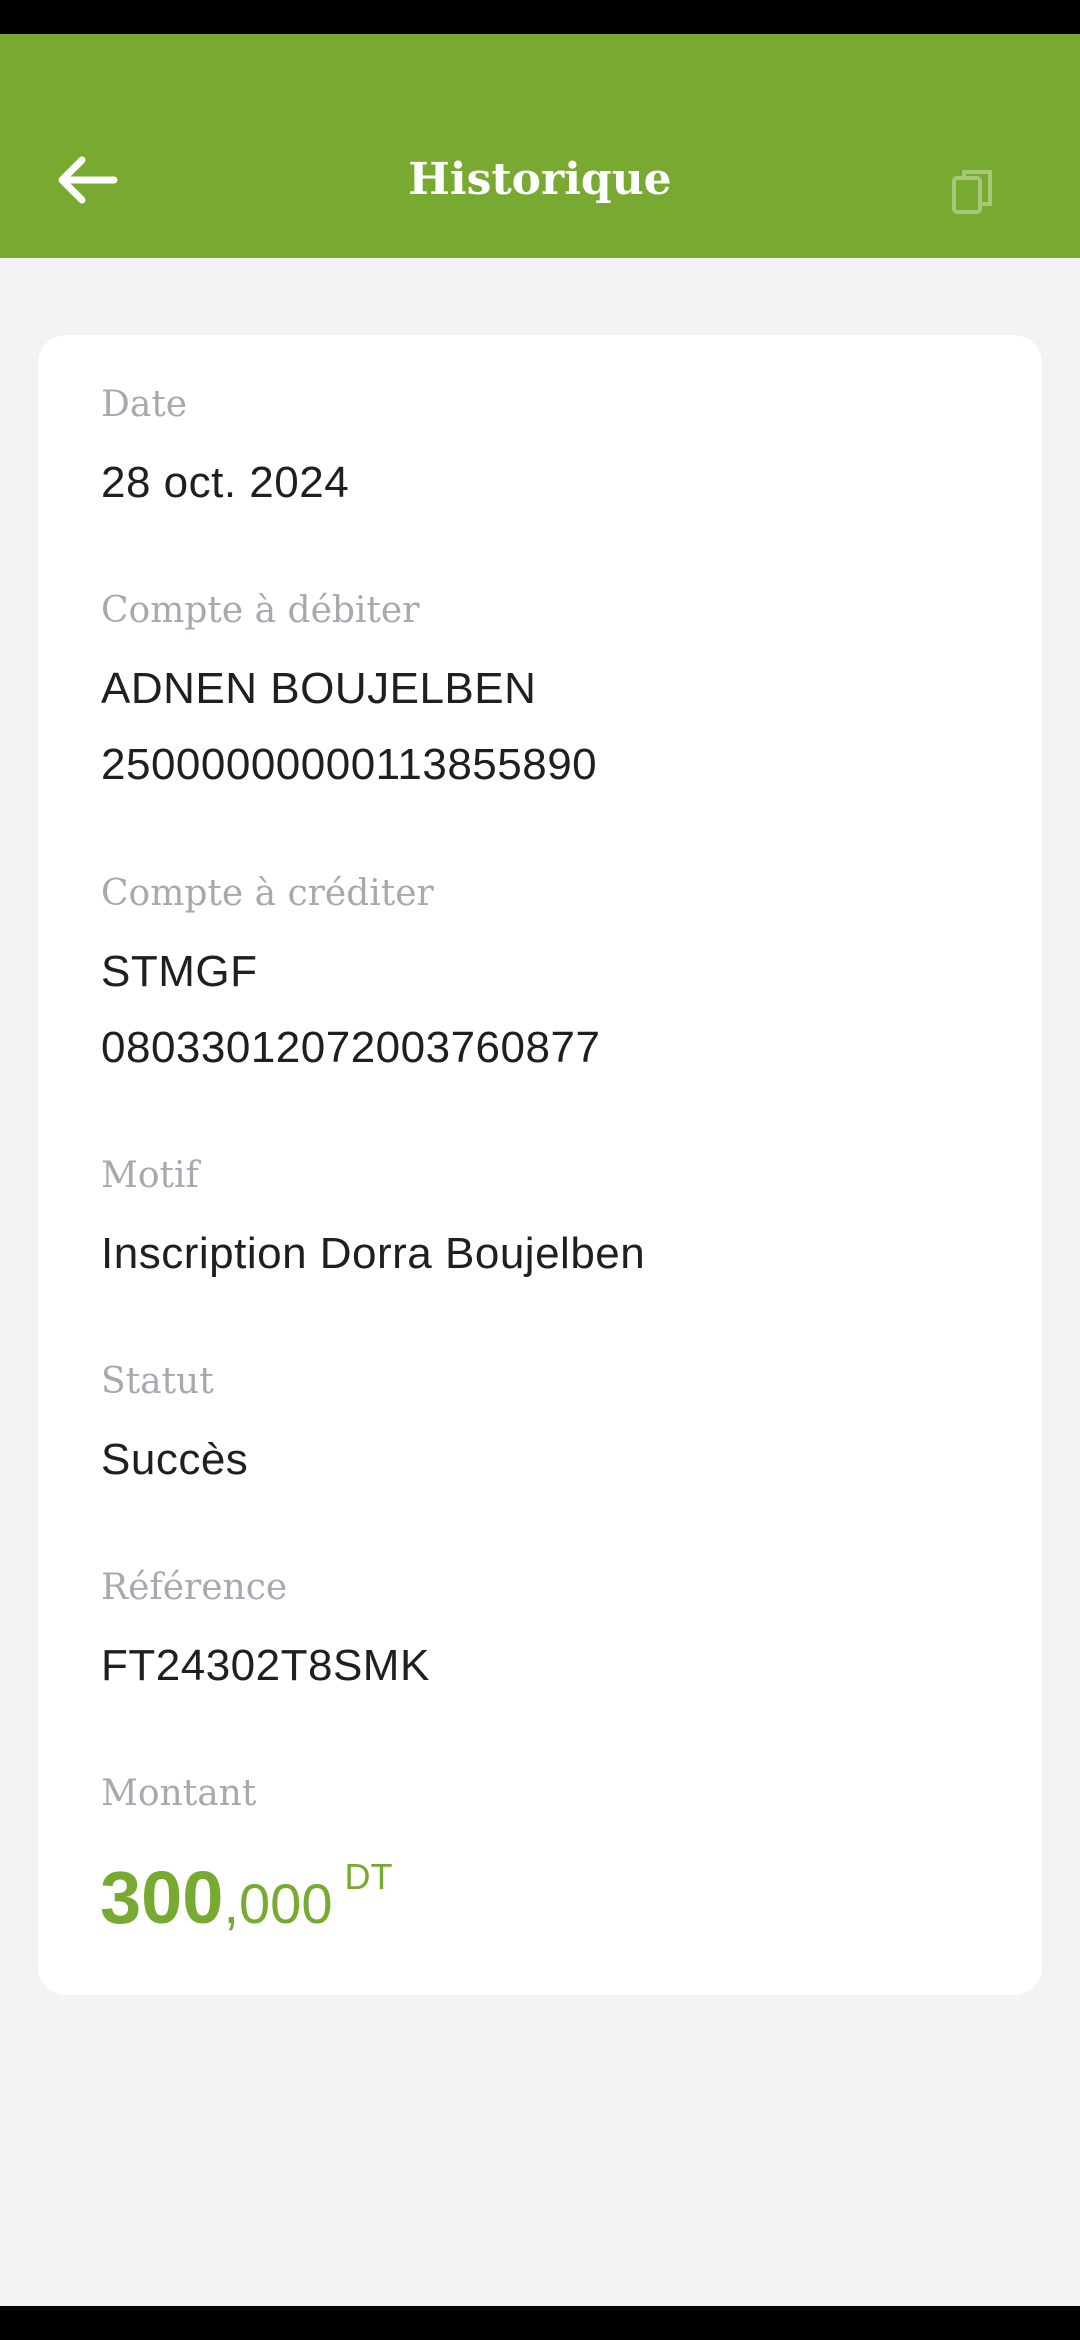  What do you see at coordinates (278, 1903) in the screenshot?
I see `amount-decimal: ,000` at bounding box center [278, 1903].